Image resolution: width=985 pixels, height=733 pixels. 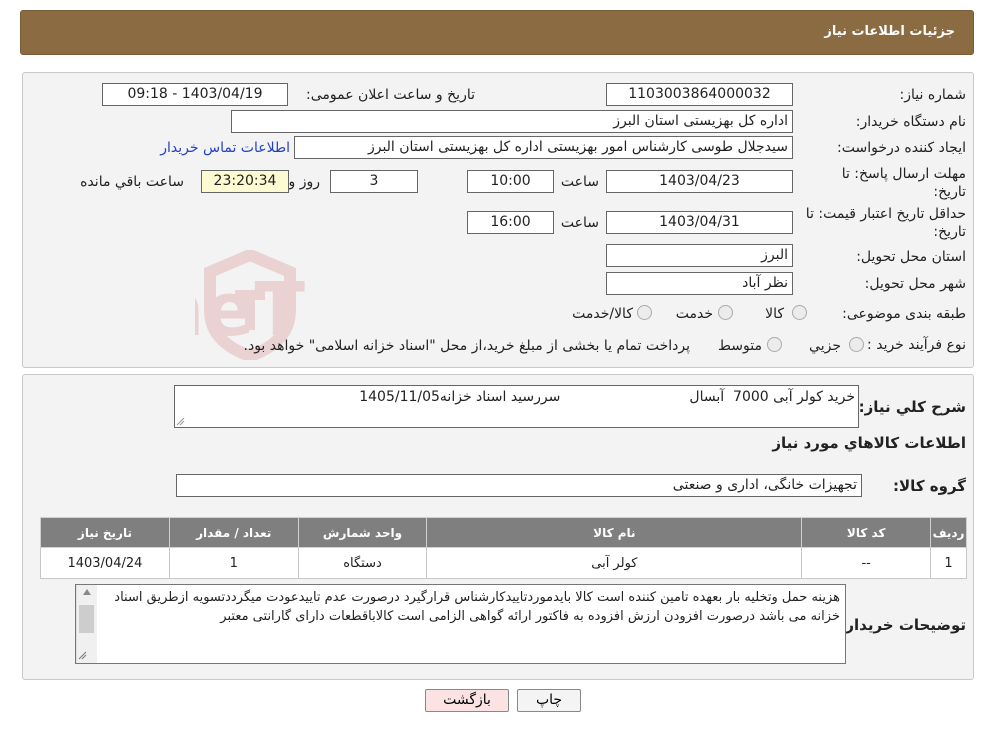 What do you see at coordinates (579, 223) in the screenshot?
I see `validity-time-label: ساعت` at bounding box center [579, 223].